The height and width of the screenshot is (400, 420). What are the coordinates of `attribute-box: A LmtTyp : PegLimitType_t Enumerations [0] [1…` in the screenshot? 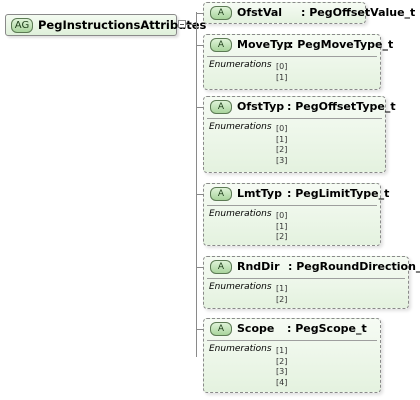 It's located at (296, 214).